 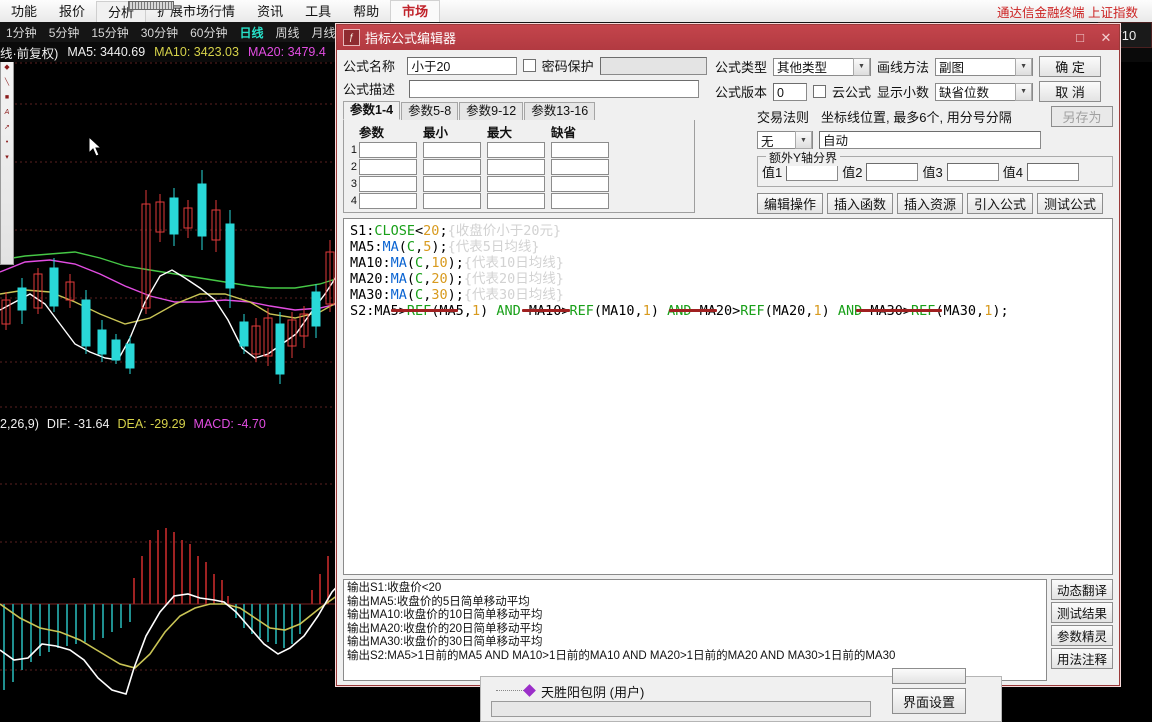 I want to click on param-tab-9-12: 参数9-12, so click(x=491, y=111).